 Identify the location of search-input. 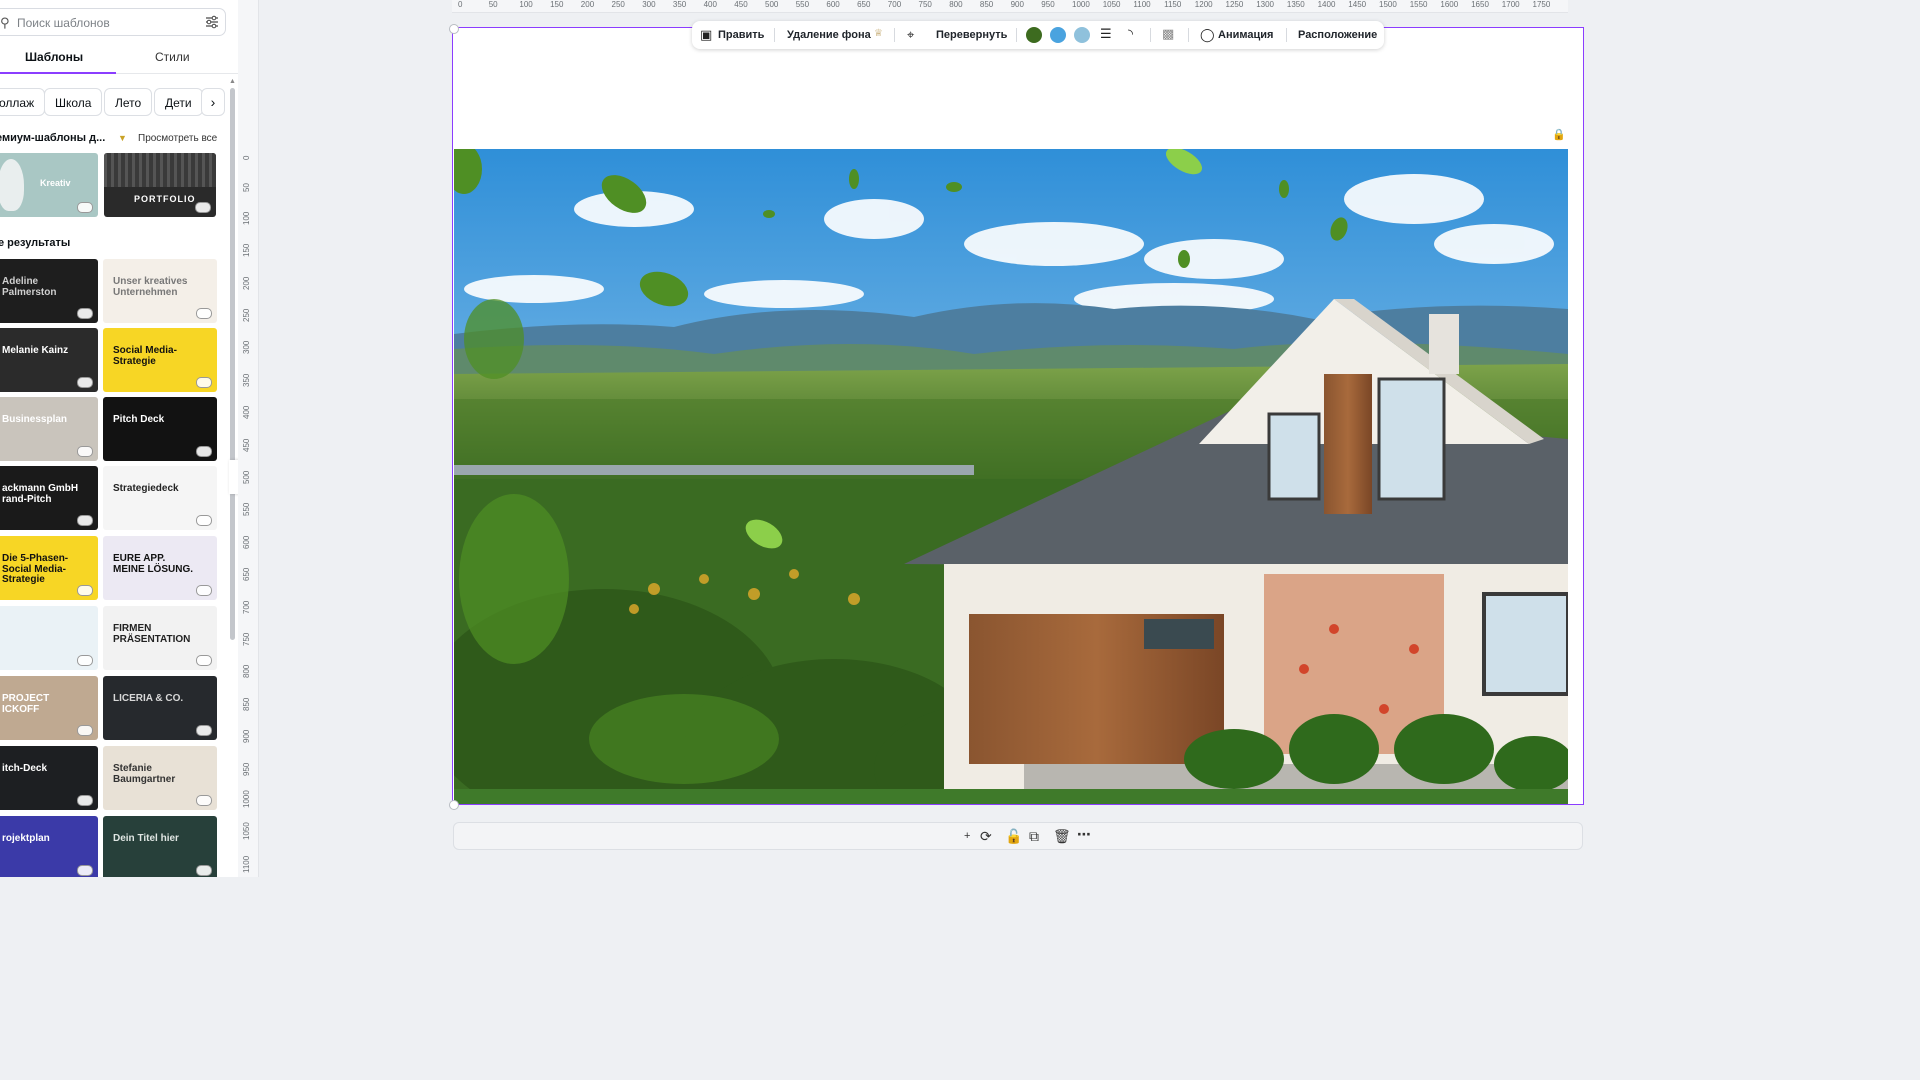
(102, 23).